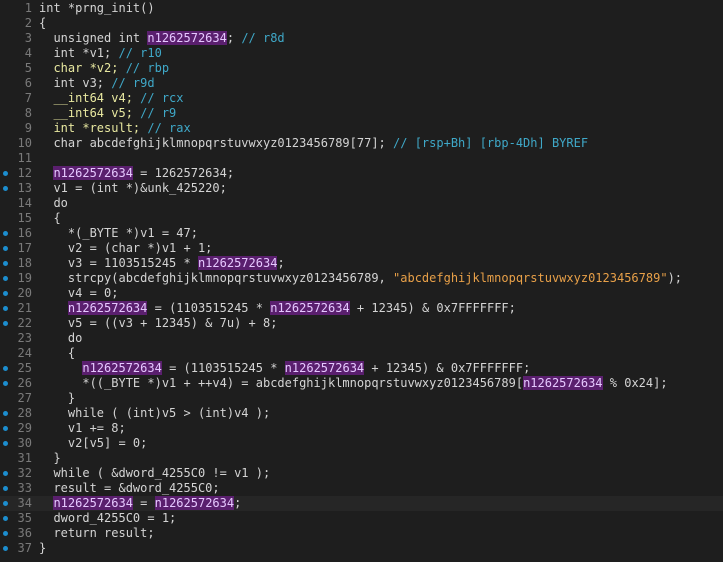 This screenshot has height=562, width=723. What do you see at coordinates (100, 53) in the screenshot?
I see `code-text: int *v1; // r10` at bounding box center [100, 53].